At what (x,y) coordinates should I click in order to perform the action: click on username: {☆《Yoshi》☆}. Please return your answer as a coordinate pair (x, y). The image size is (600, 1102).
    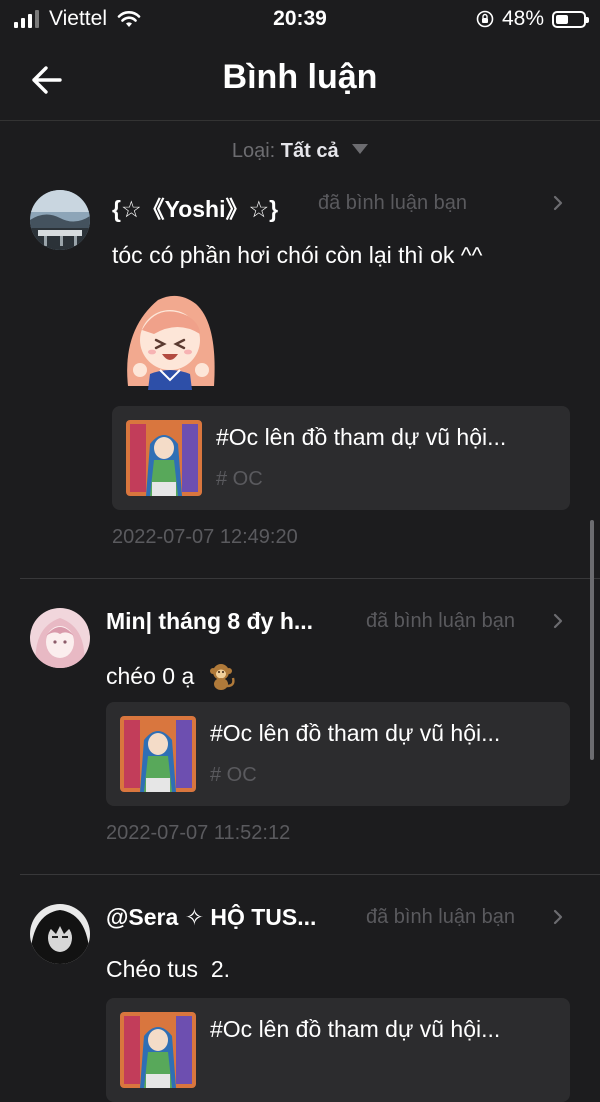
    Looking at the image, I should click on (195, 207).